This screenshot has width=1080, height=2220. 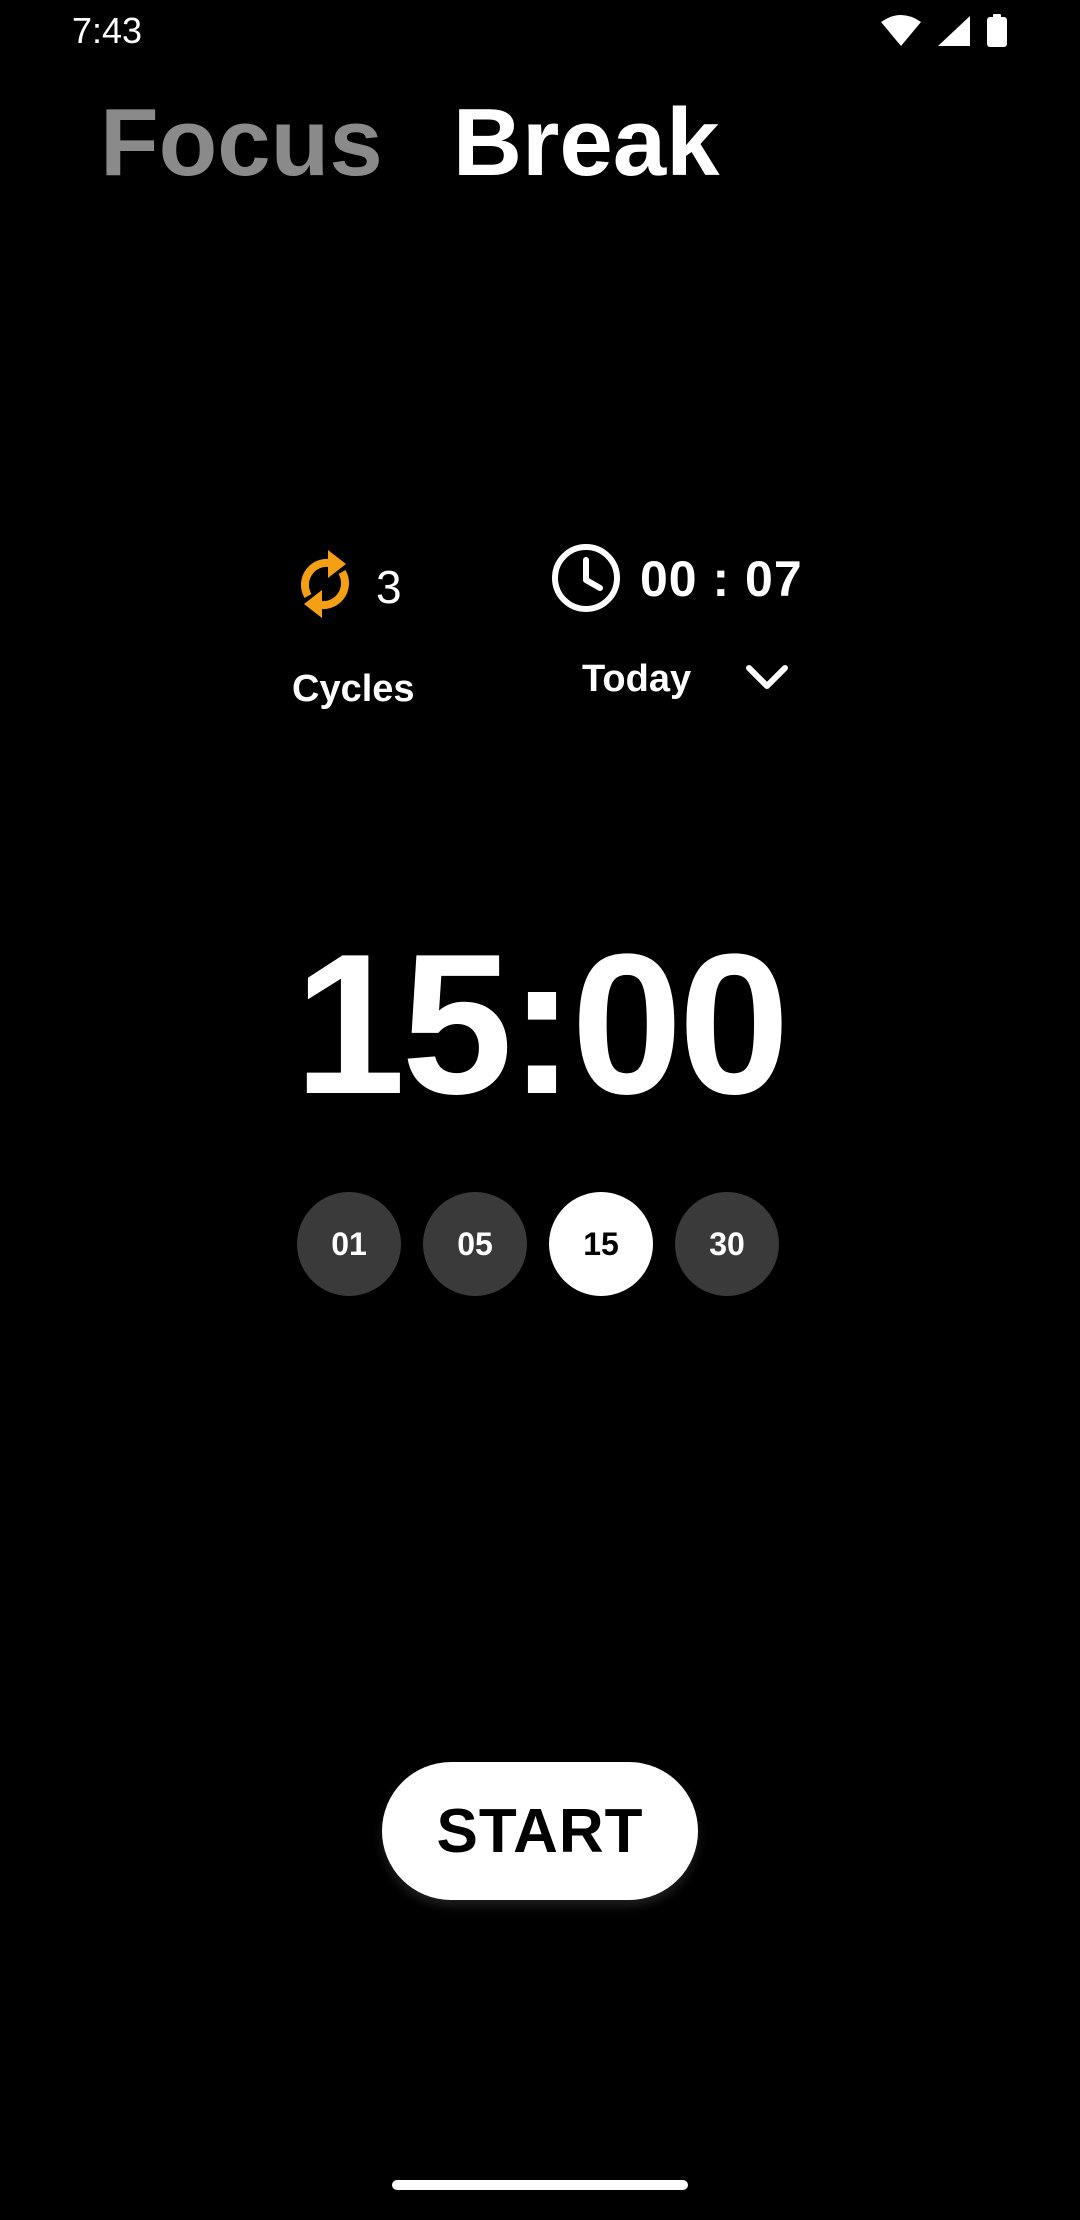 I want to click on preset-15-button: 15, so click(x=601, y=1244).